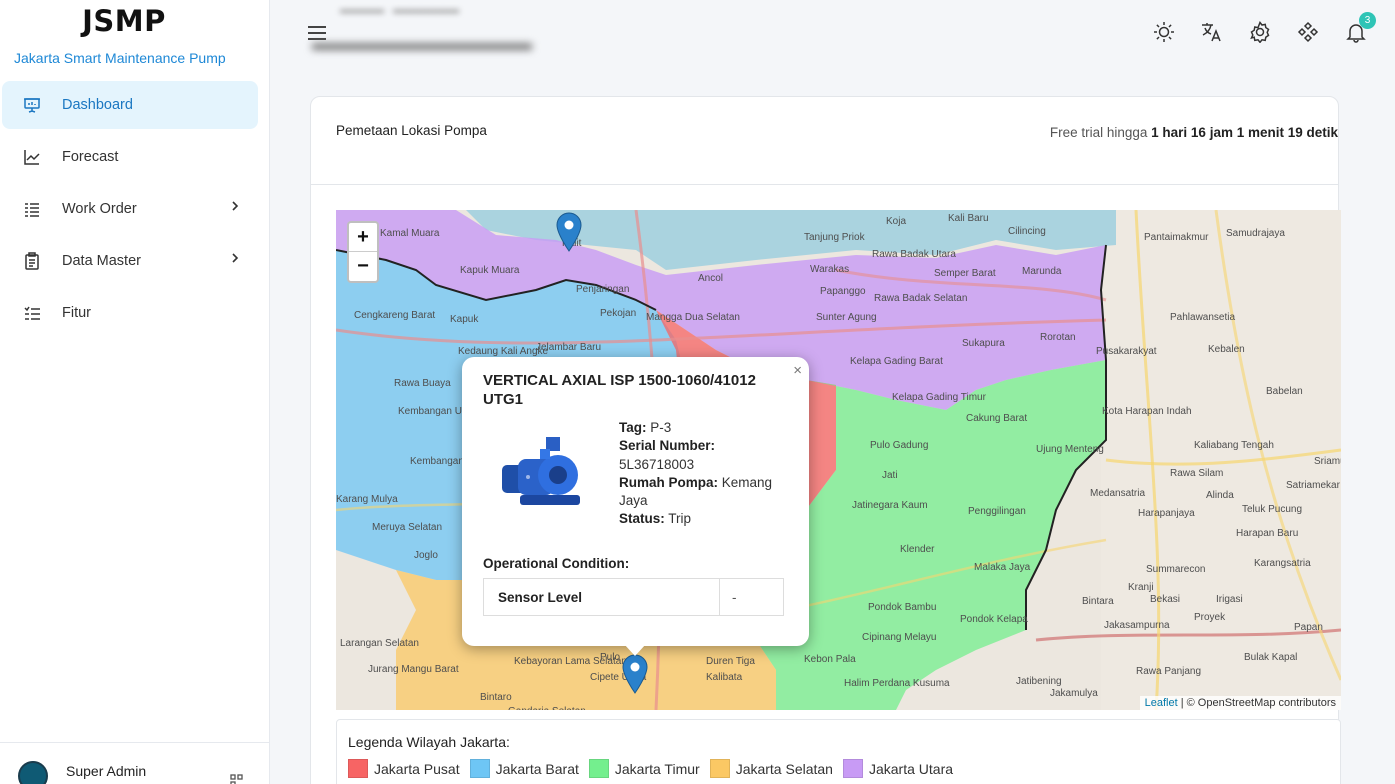 This screenshot has height=784, width=1395. I want to click on map-place-label: Jakasampurna, so click(1137, 625).